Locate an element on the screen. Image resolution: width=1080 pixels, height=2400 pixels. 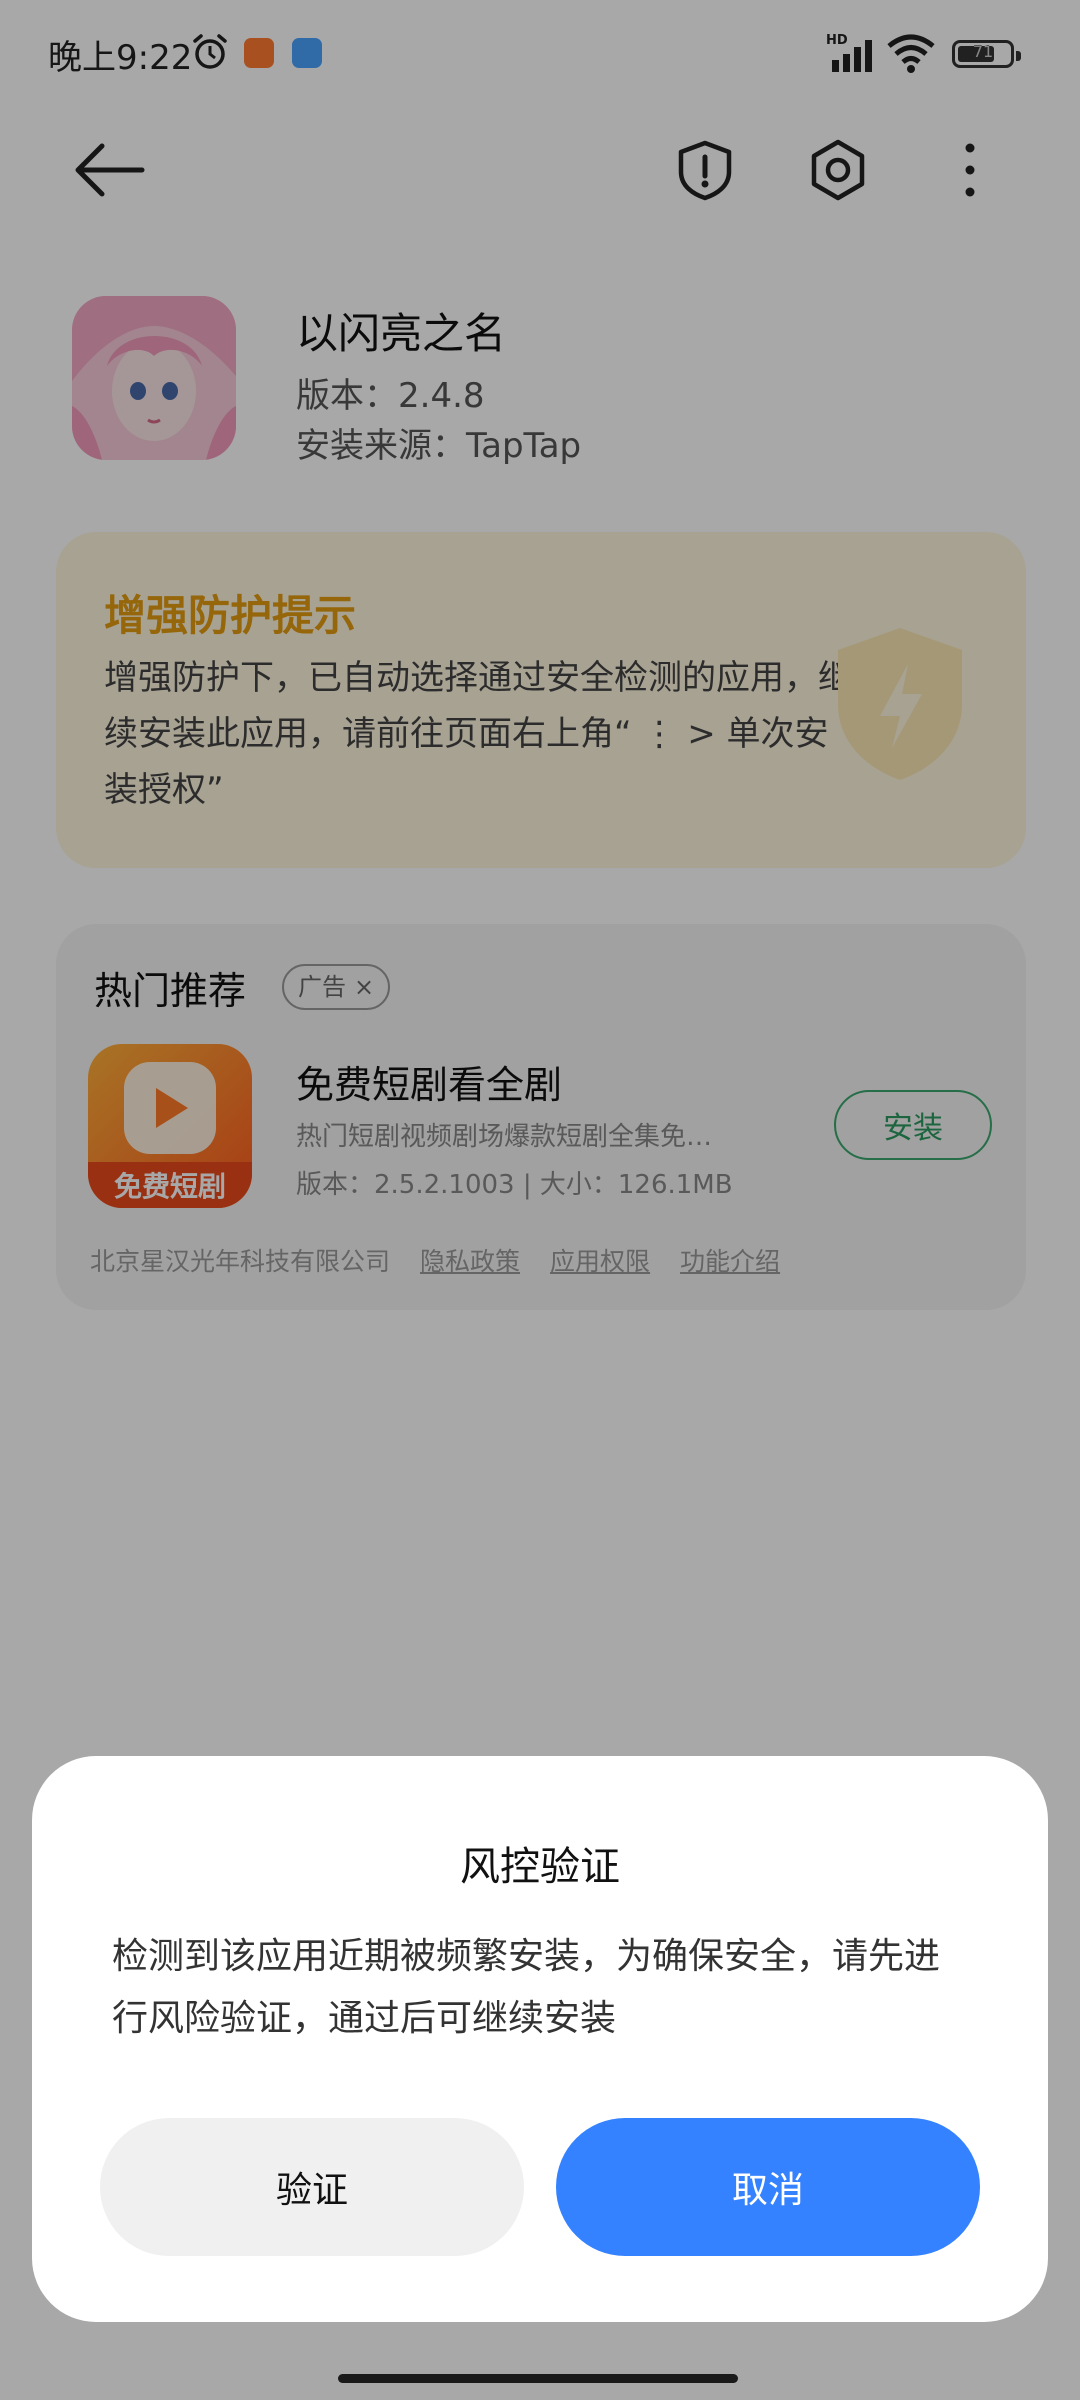
dialog-title: 风控验证 is located at coordinates (540, 1867).